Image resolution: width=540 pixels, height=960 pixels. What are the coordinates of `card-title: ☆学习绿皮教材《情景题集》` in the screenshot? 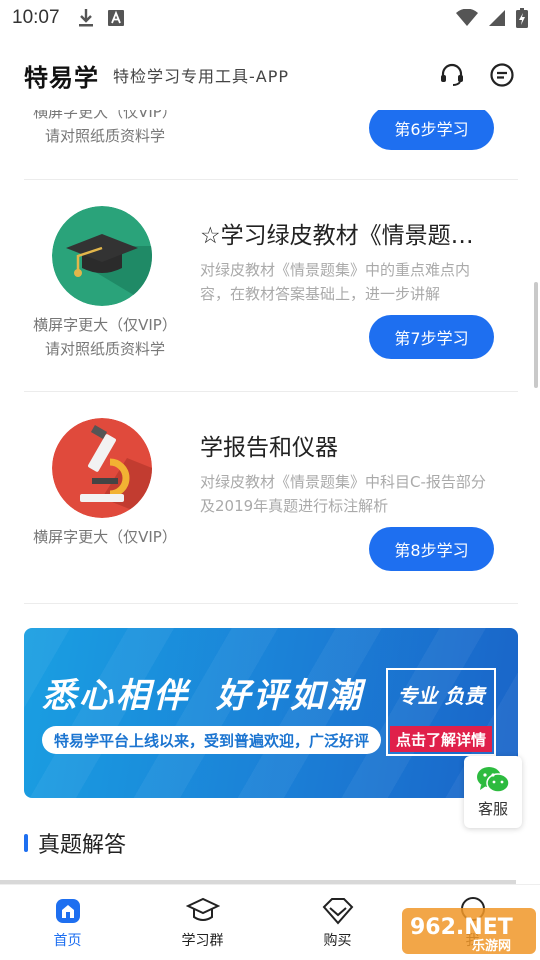 It's located at (345, 236).